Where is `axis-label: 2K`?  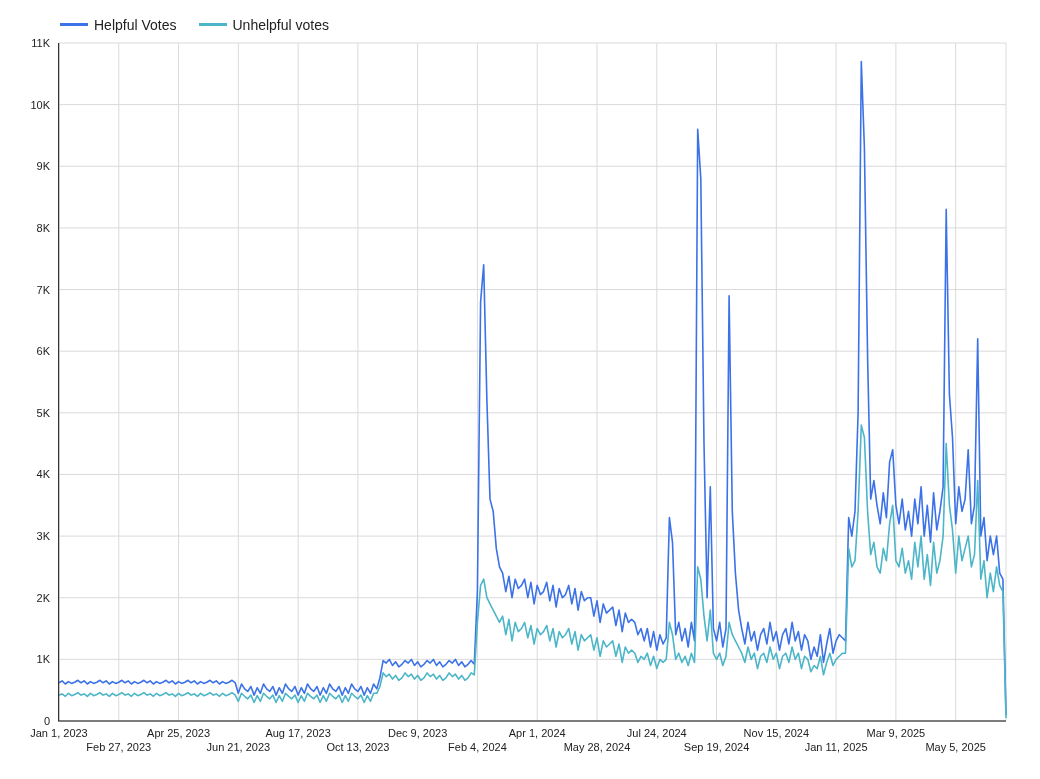
axis-label: 2K is located at coordinates (43, 597).